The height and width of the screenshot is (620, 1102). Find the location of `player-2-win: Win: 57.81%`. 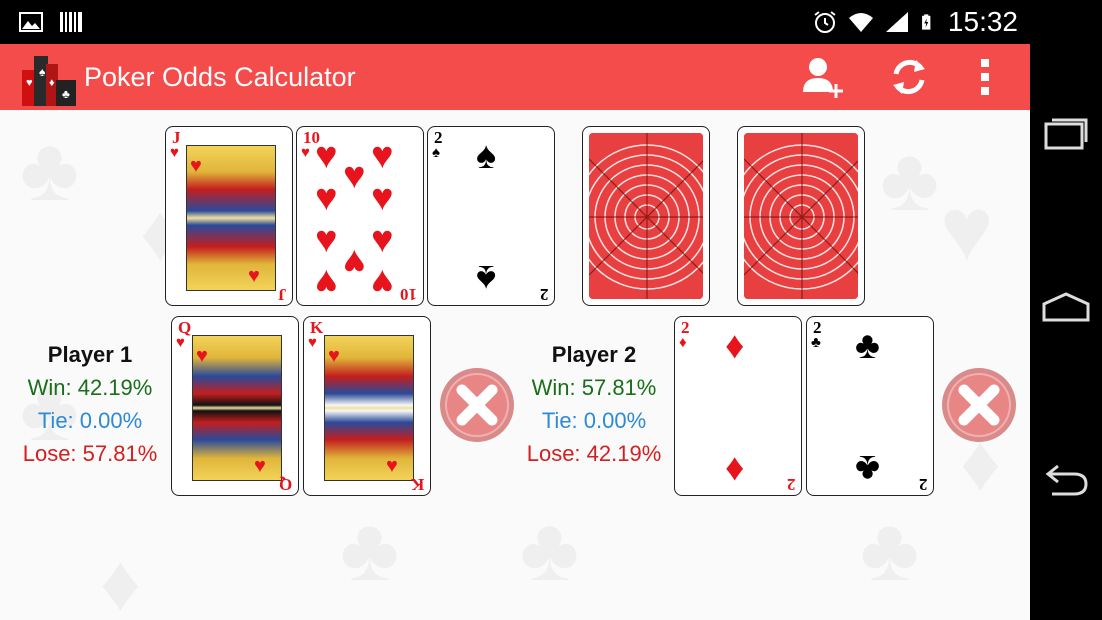

player-2-win: Win: 57.81% is located at coordinates (594, 387).